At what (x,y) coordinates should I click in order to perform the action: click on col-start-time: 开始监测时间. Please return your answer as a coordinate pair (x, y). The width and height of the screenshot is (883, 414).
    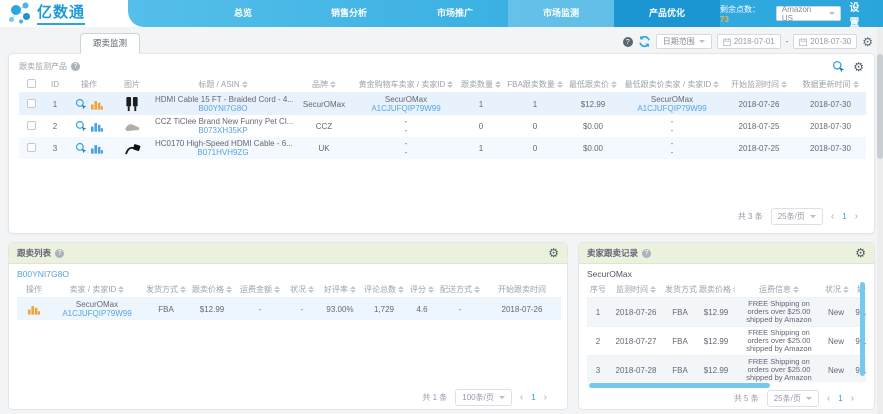
    Looking at the image, I should click on (759, 85).